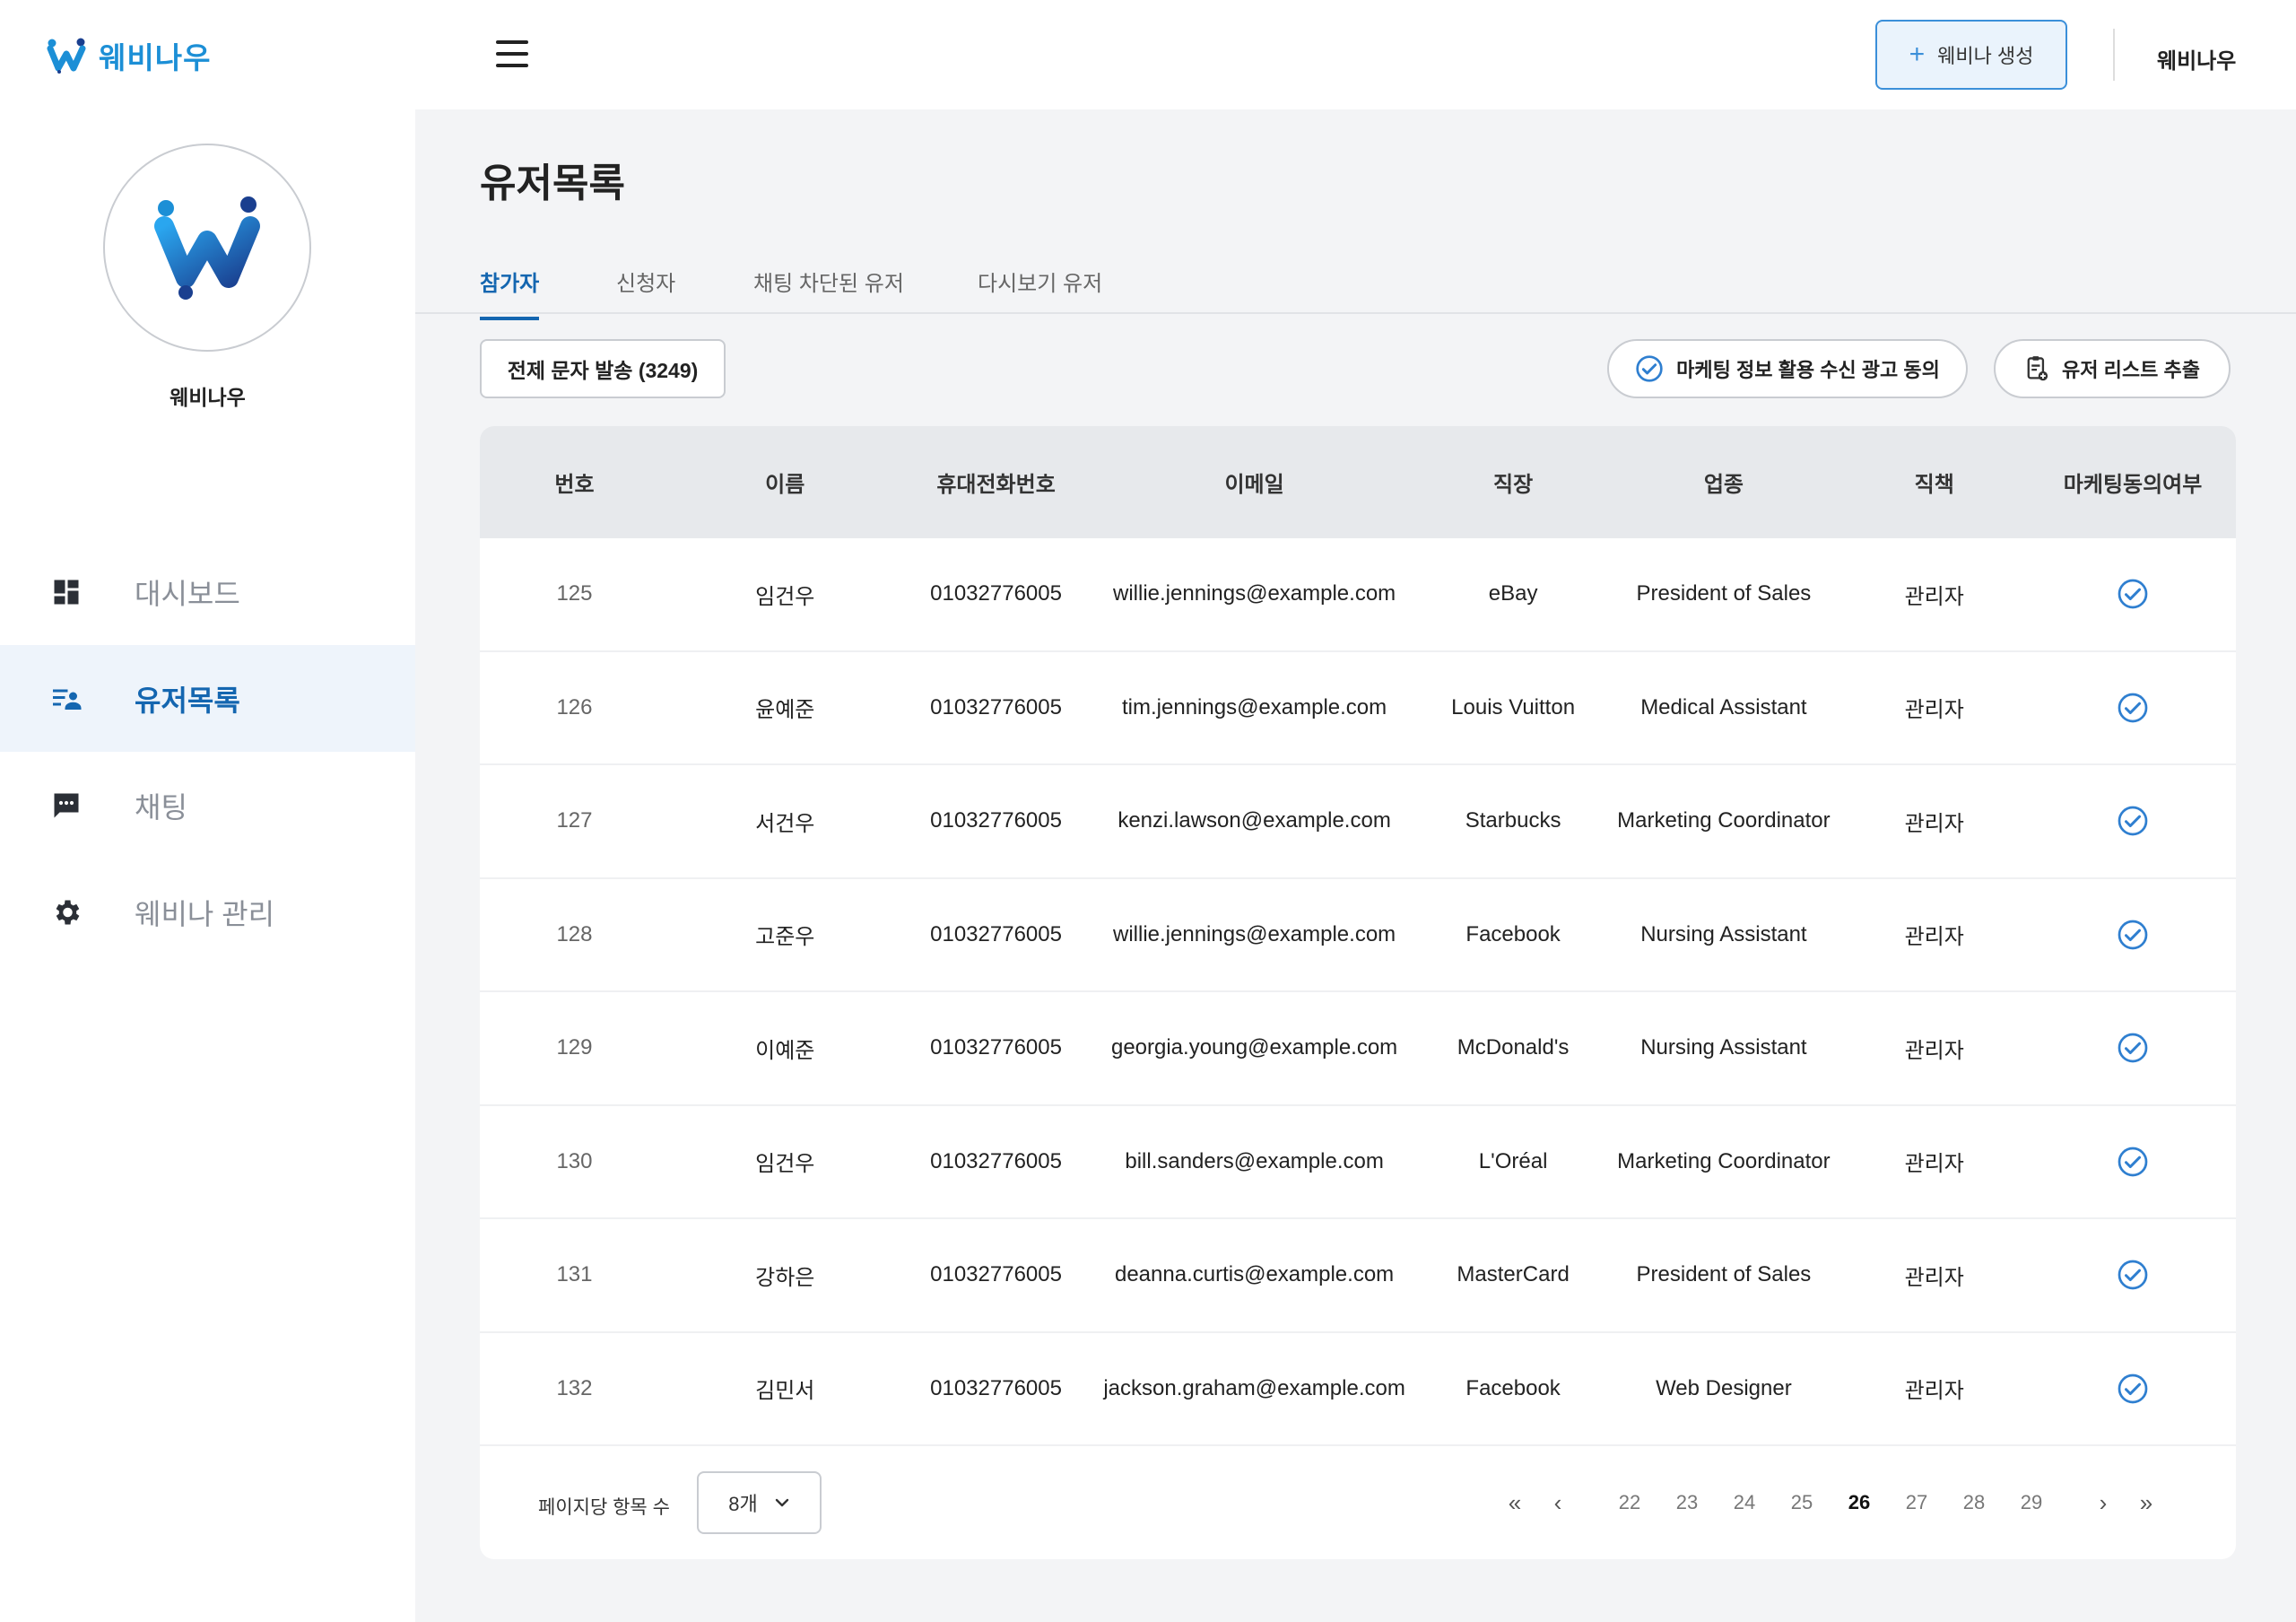  What do you see at coordinates (785, 710) in the screenshot?
I see `row-name: 윤예준` at bounding box center [785, 710].